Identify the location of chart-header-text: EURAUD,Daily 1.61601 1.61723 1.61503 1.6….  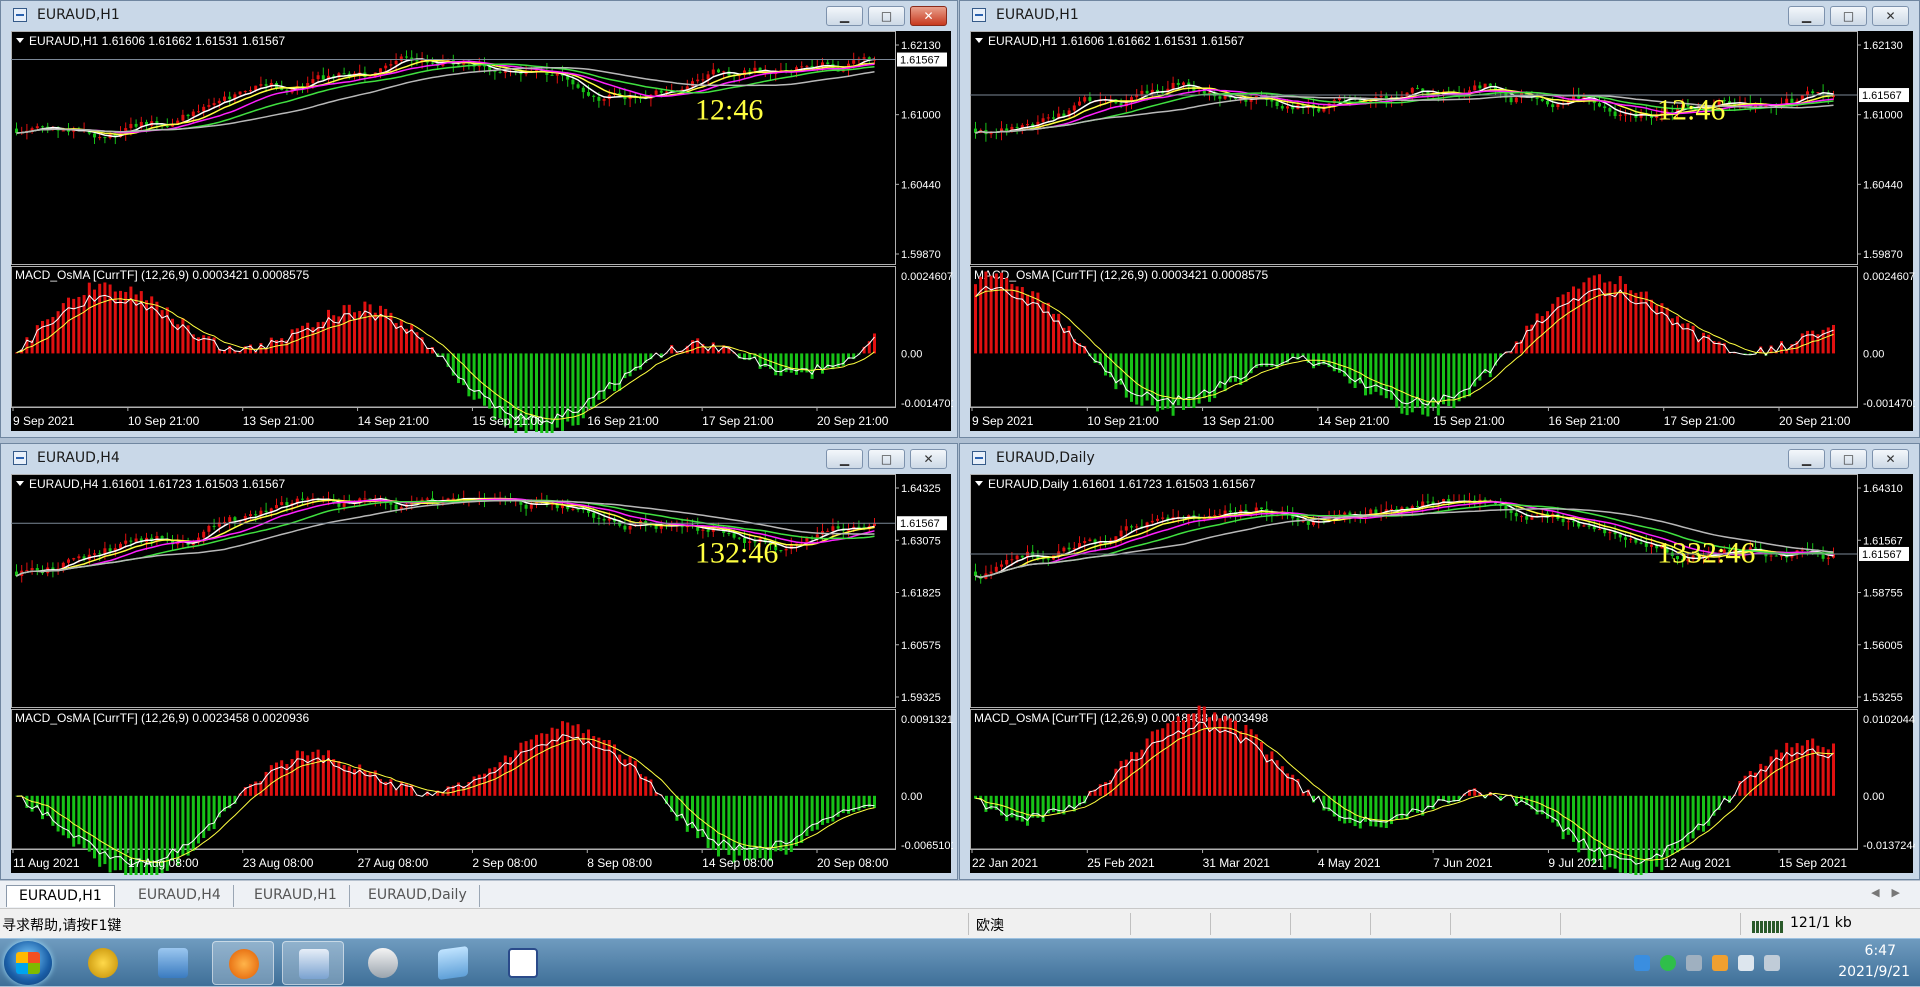
(1122, 484).